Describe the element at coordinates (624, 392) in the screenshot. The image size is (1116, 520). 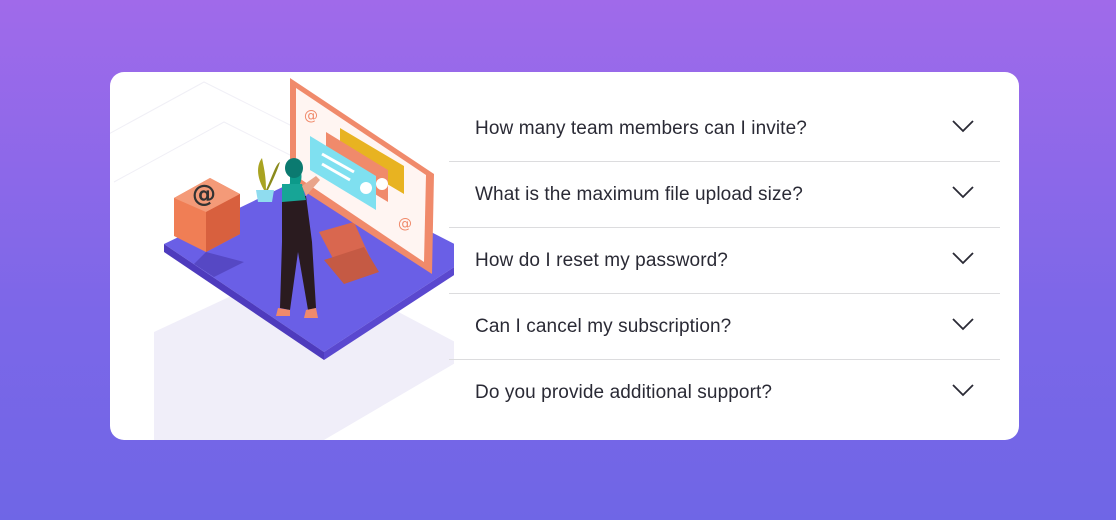
I see `faq-question: Do you provide additional support?` at that location.